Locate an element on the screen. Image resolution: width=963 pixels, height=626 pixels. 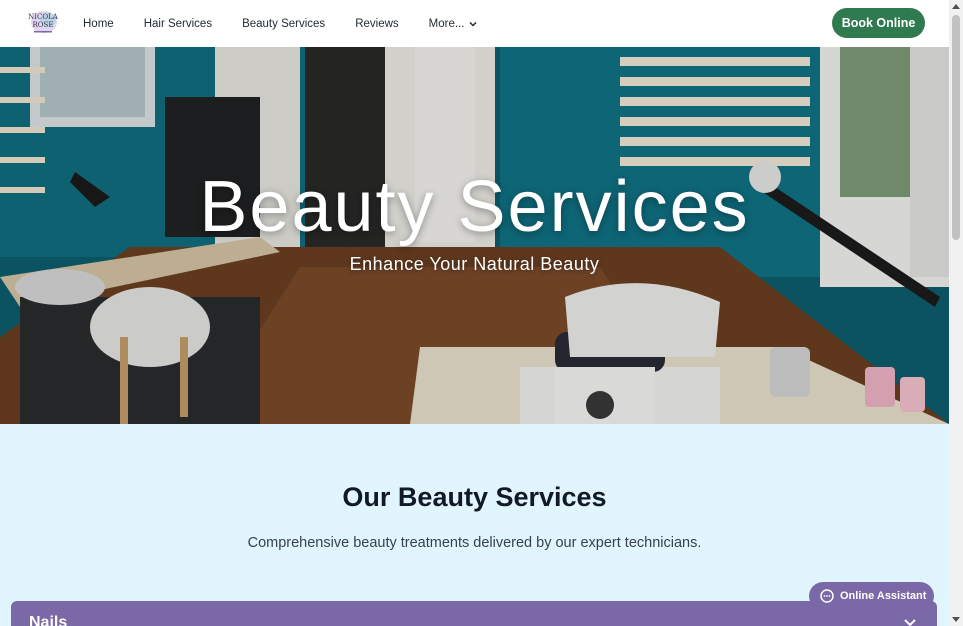
salon-logo-icon: NICOLA ROSE is located at coordinates (43, 23).